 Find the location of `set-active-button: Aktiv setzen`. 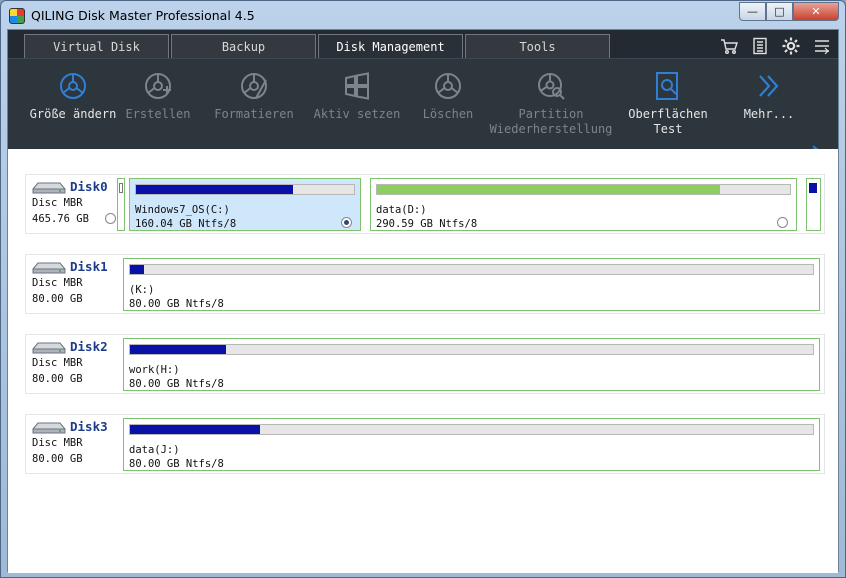

set-active-button: Aktiv setzen is located at coordinates (357, 96).